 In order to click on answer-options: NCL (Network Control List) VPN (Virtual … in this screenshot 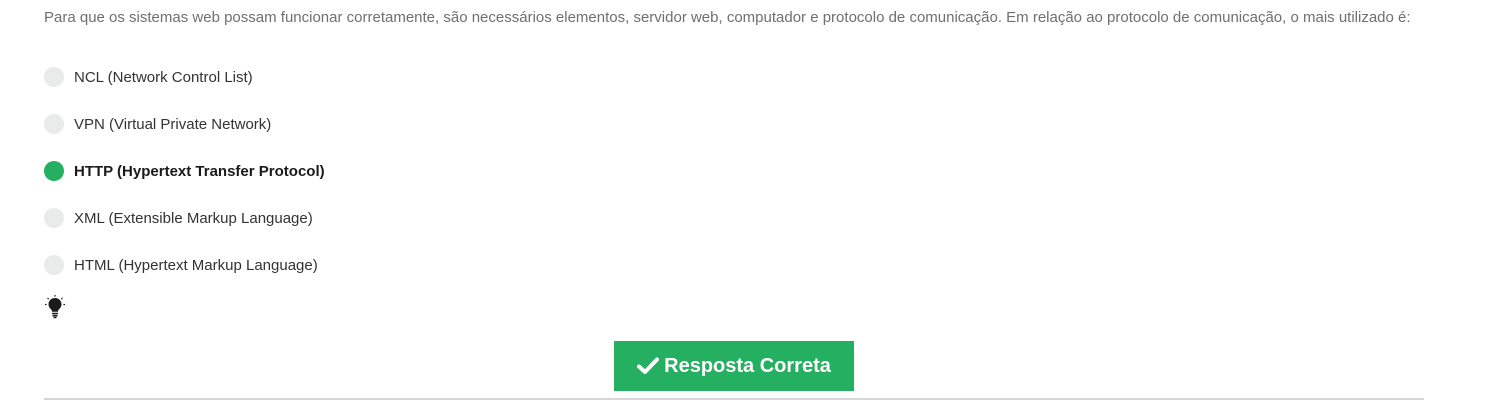, I will do `click(184, 181)`.